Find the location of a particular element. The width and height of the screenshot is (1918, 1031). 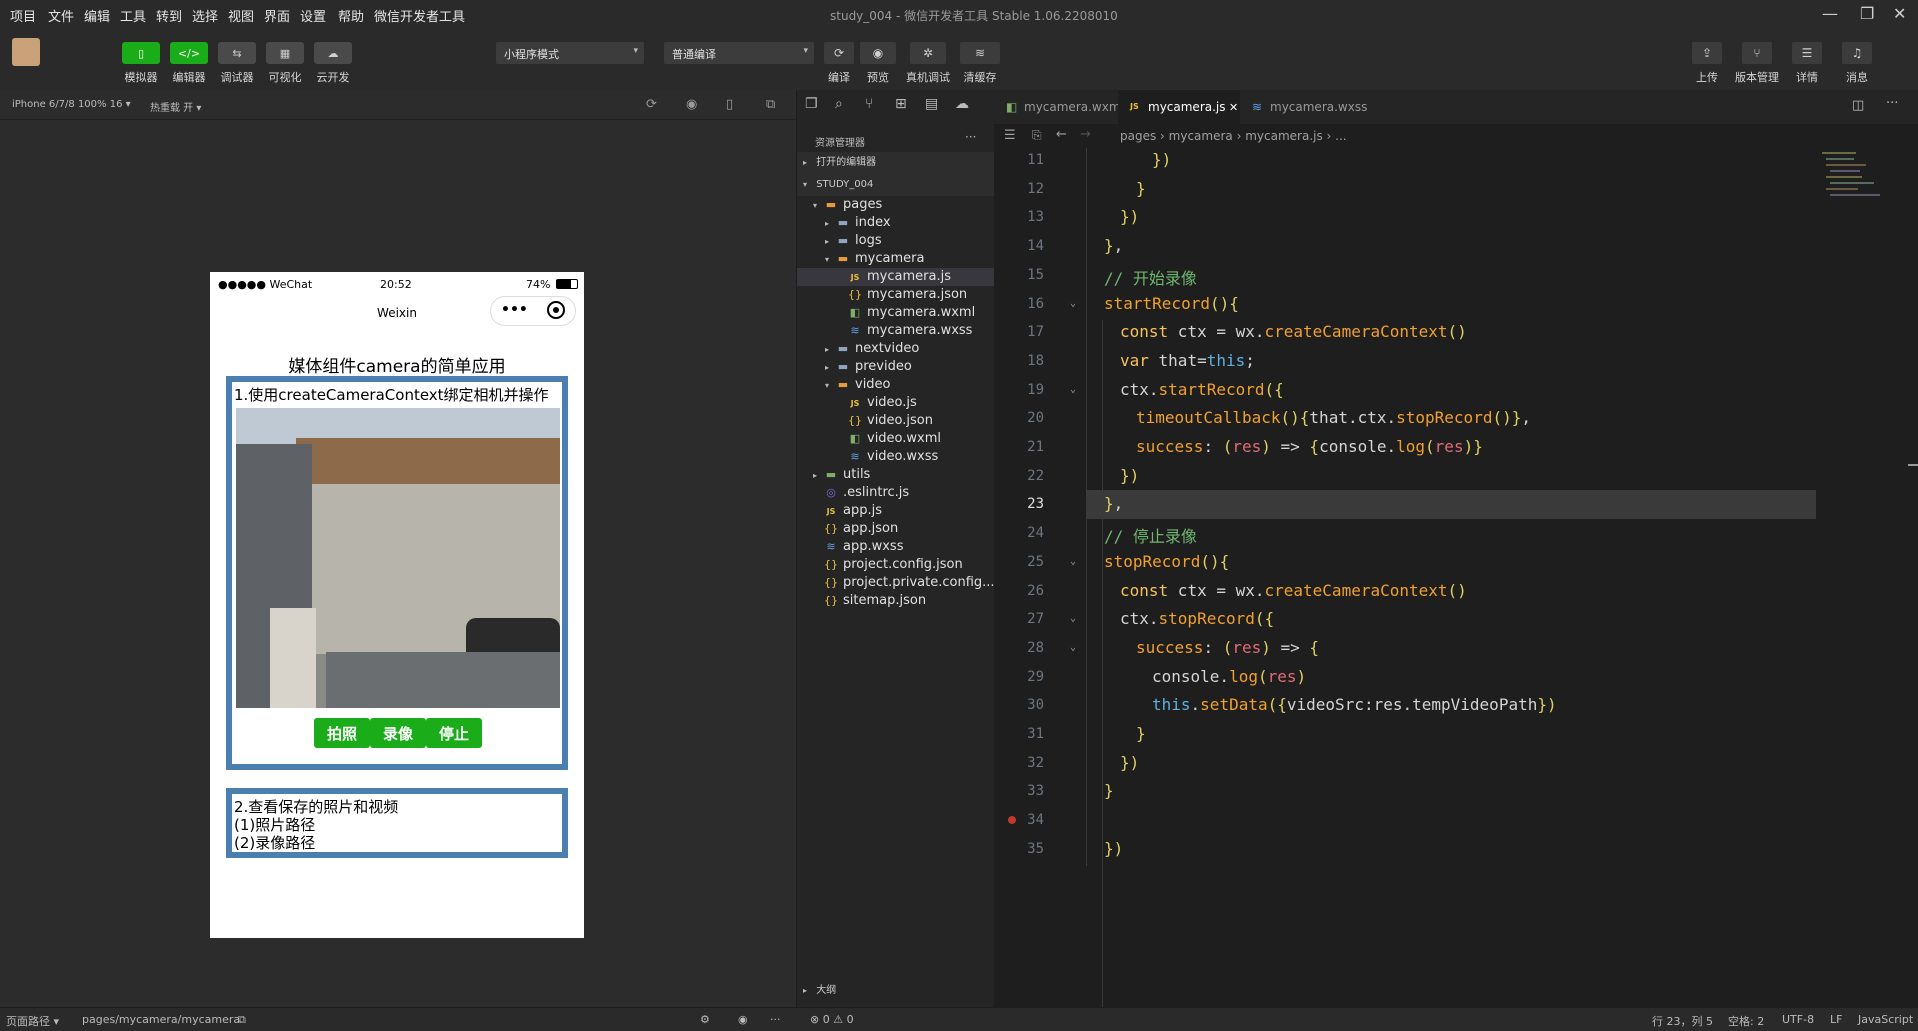

cloud-icon: ☁ is located at coordinates (962, 104).